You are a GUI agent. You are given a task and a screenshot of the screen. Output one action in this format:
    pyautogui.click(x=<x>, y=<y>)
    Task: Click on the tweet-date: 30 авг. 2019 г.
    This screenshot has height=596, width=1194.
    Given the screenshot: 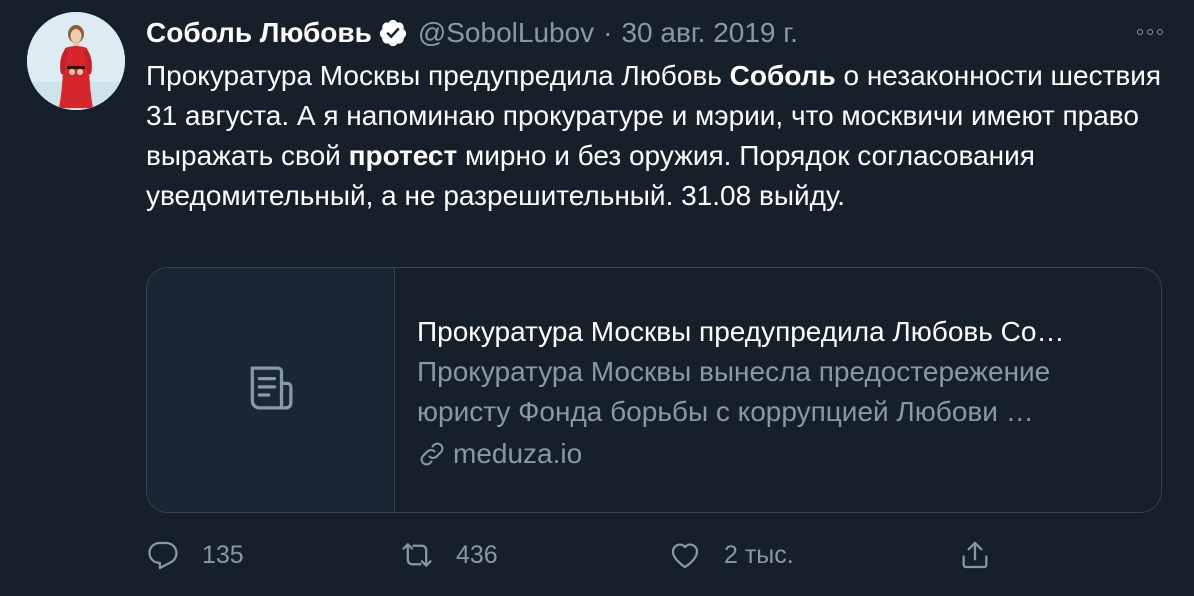 What is the action you would take?
    pyautogui.click(x=709, y=33)
    